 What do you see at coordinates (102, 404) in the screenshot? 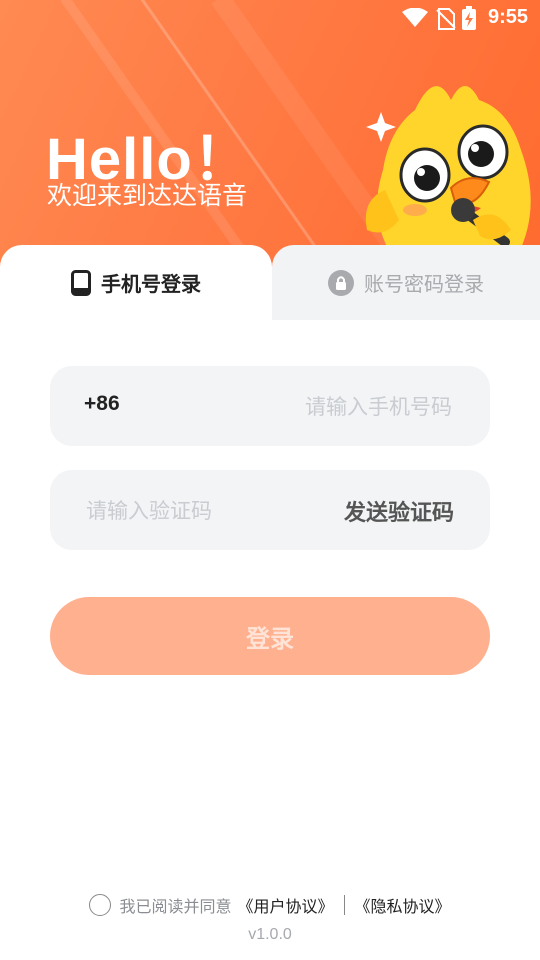
I see `country-code-prefix: +86` at bounding box center [102, 404].